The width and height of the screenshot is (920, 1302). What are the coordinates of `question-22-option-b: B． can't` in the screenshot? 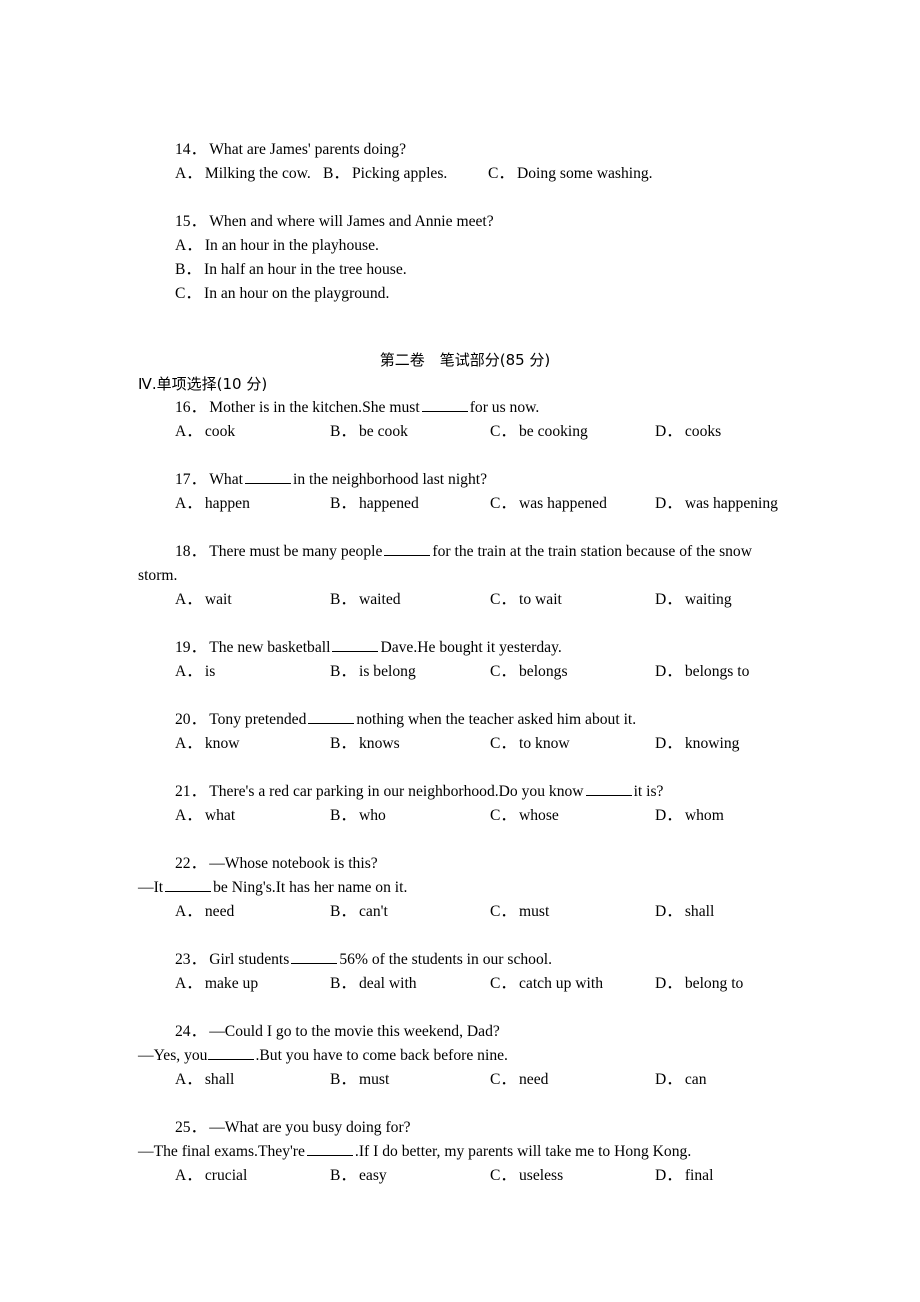 It's located at (410, 912).